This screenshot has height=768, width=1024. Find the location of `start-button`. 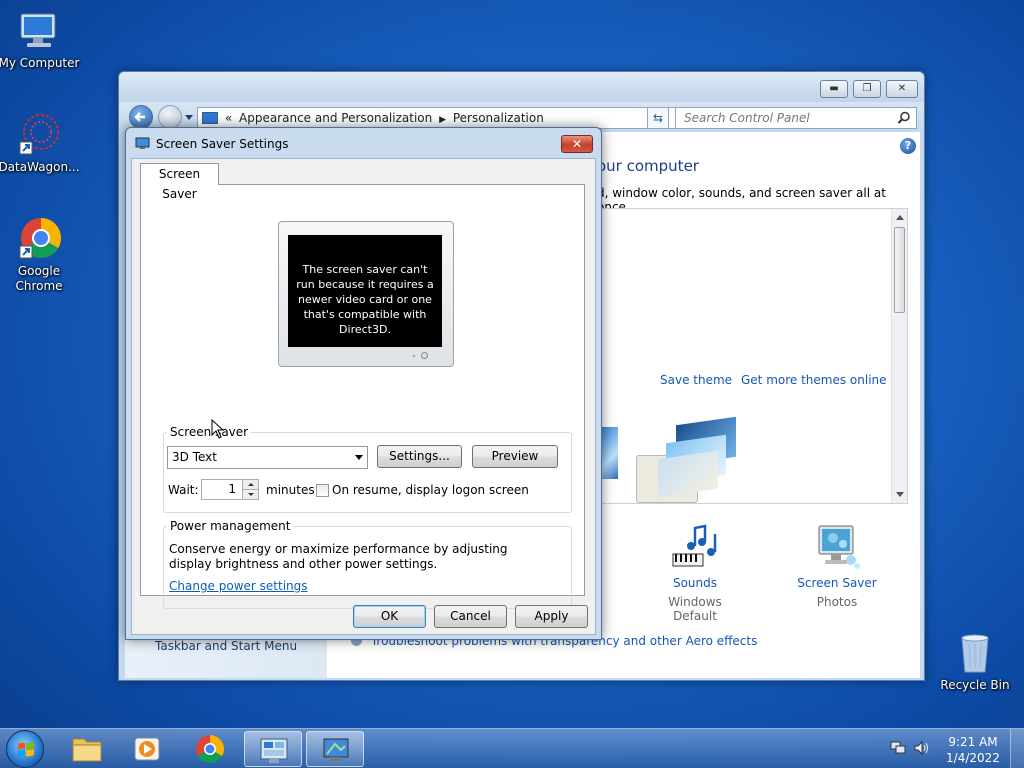

start-button is located at coordinates (25, 749).